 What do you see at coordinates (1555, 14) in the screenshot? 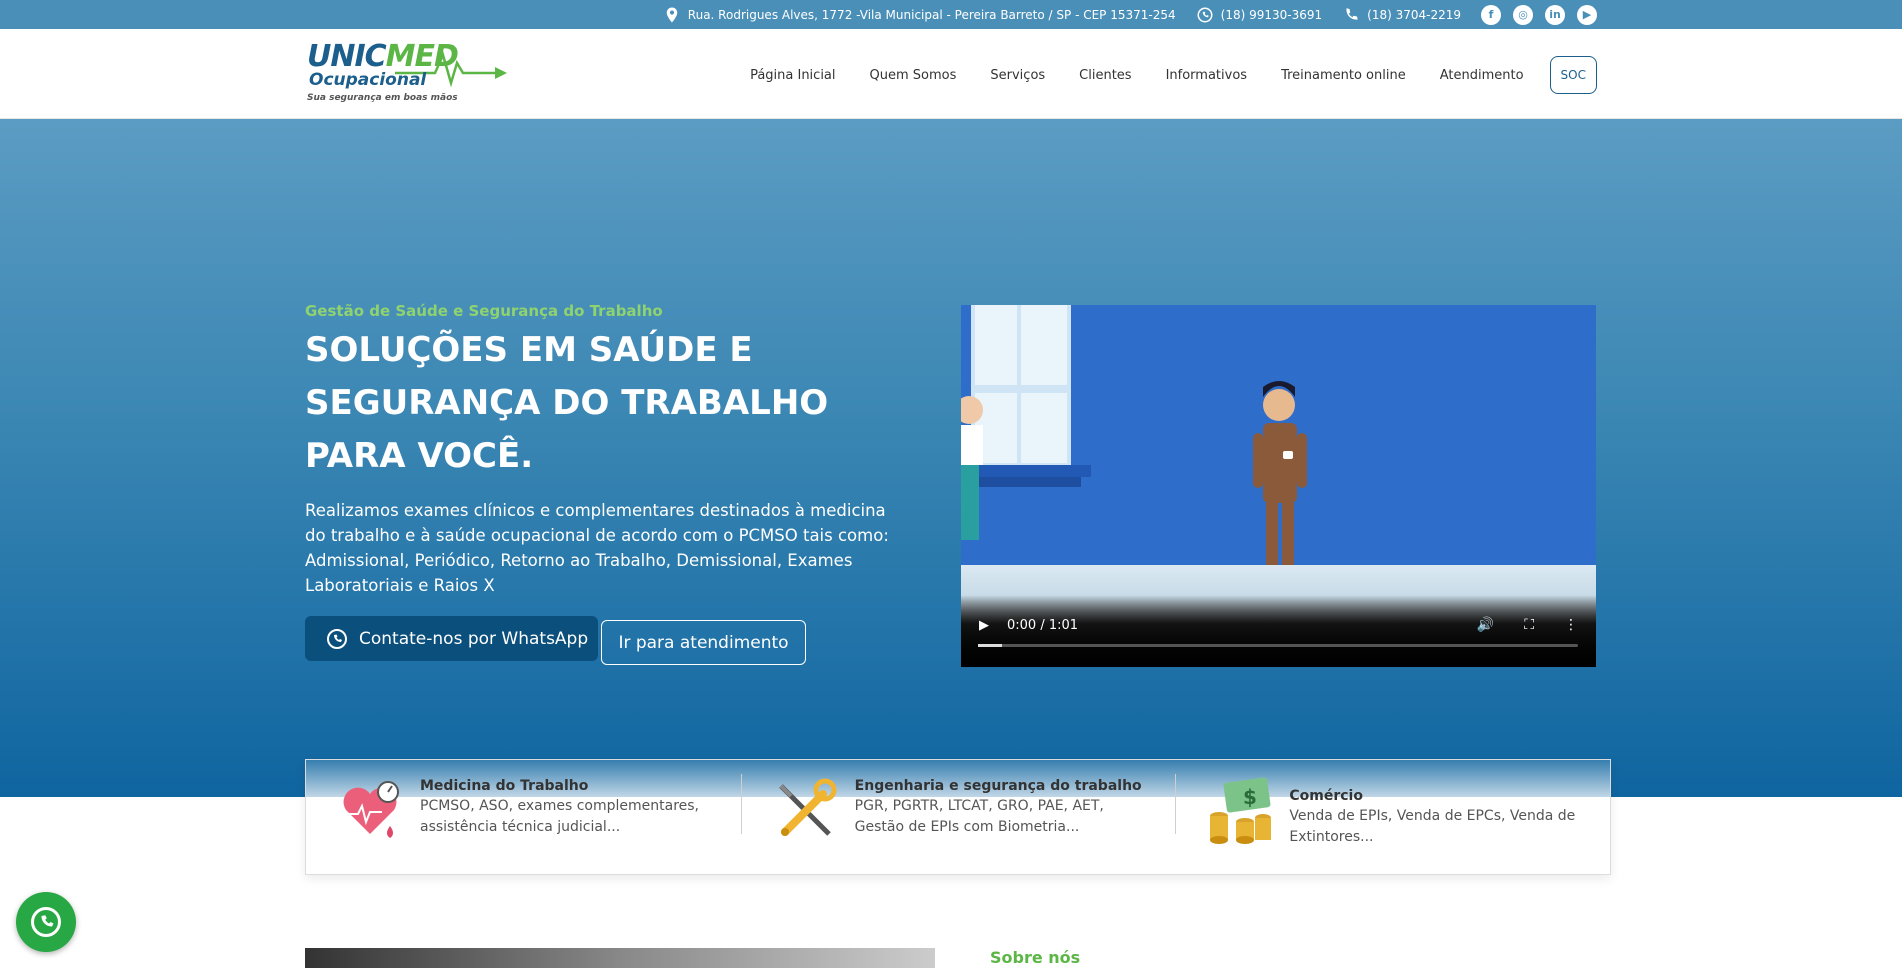
I see `linkedin-icon: in` at bounding box center [1555, 14].